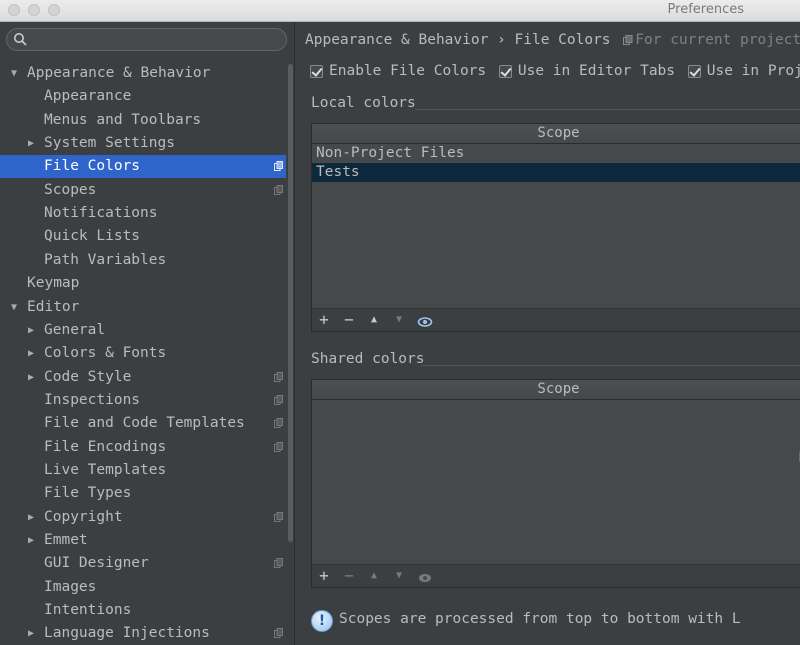 This screenshot has width=800, height=645. I want to click on sidebar-item-label: Code Style, so click(88, 376).